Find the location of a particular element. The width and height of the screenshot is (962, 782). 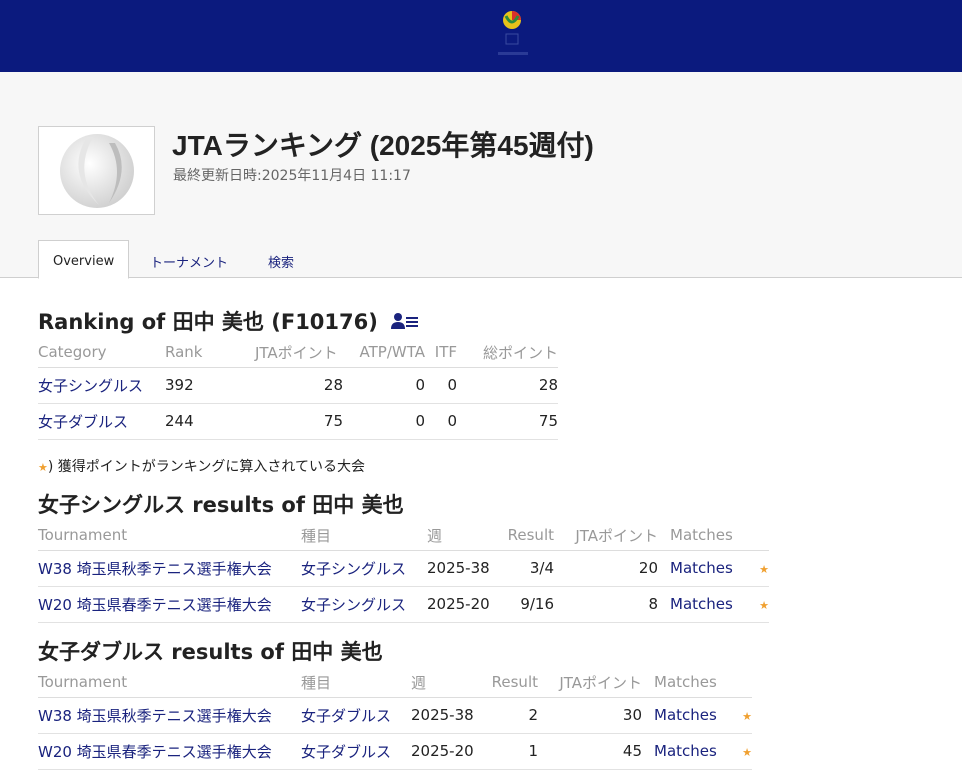

ranking-logo-image is located at coordinates (96, 170).